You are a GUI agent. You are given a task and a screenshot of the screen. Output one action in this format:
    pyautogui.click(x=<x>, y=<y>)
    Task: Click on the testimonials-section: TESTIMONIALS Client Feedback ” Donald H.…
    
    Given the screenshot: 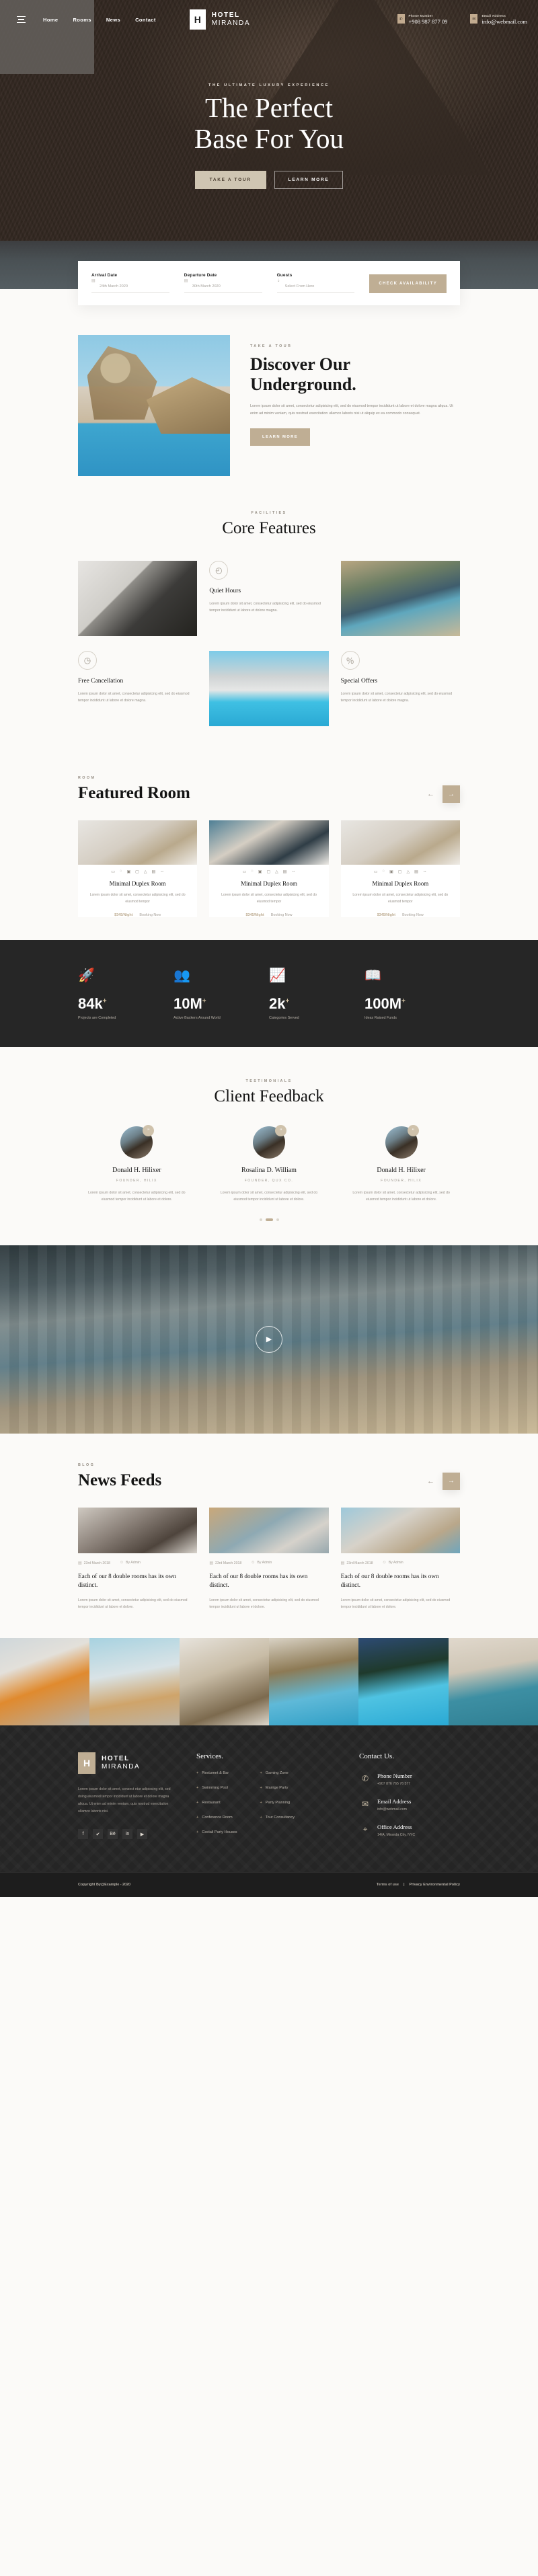 What is the action you would take?
    pyautogui.click(x=269, y=1146)
    